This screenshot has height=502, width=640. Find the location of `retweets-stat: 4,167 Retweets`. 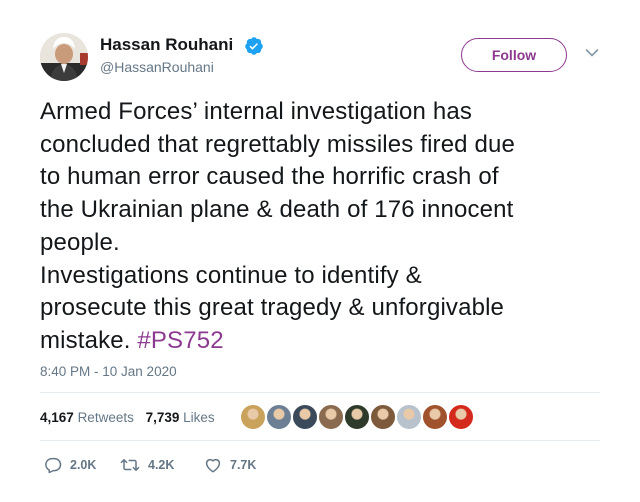

retweets-stat: 4,167 Retweets is located at coordinates (87, 417).